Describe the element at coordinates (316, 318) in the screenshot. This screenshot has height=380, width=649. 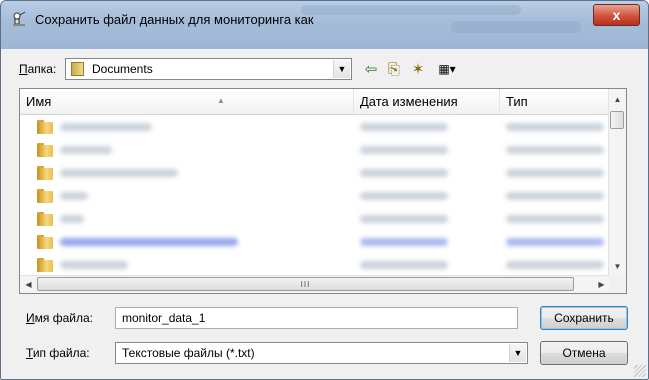
I see `filename-input: monitor_data_1` at that location.